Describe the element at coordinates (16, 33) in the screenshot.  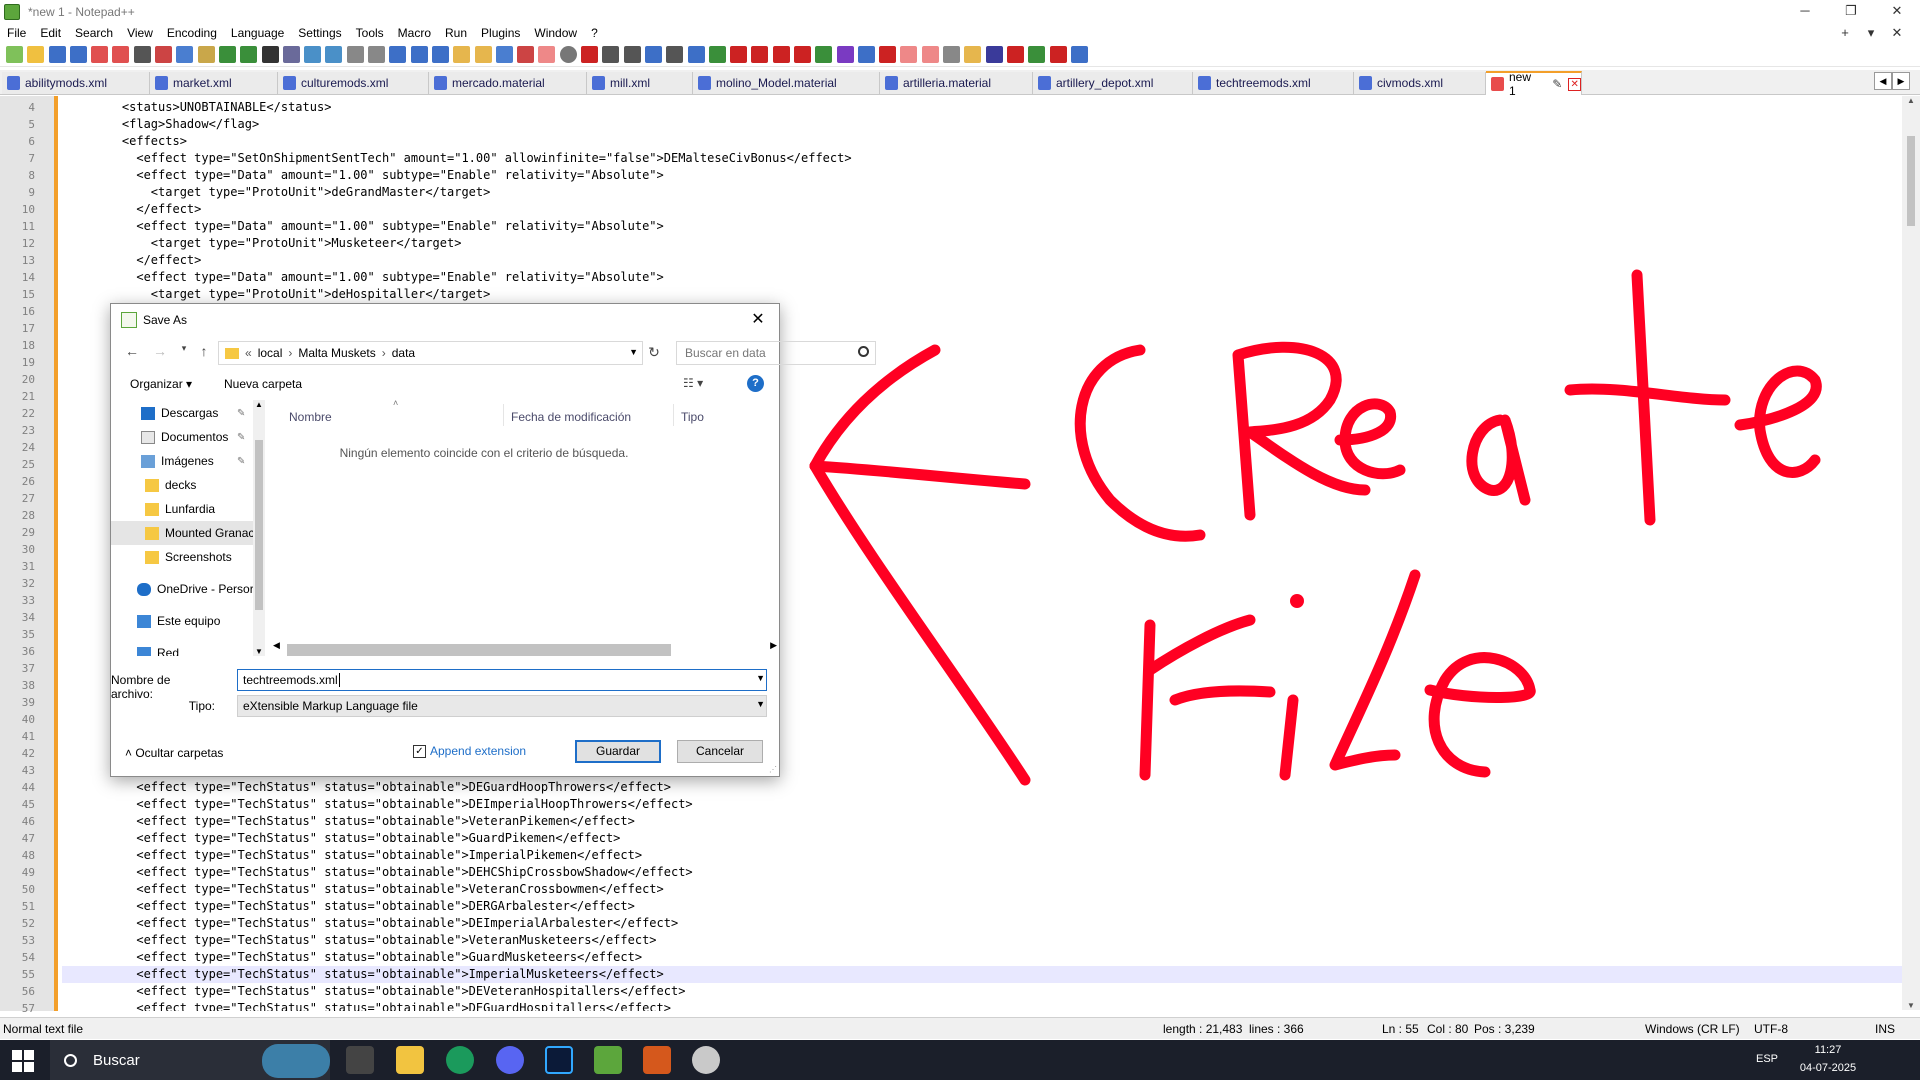
I see `menu-file: File` at that location.